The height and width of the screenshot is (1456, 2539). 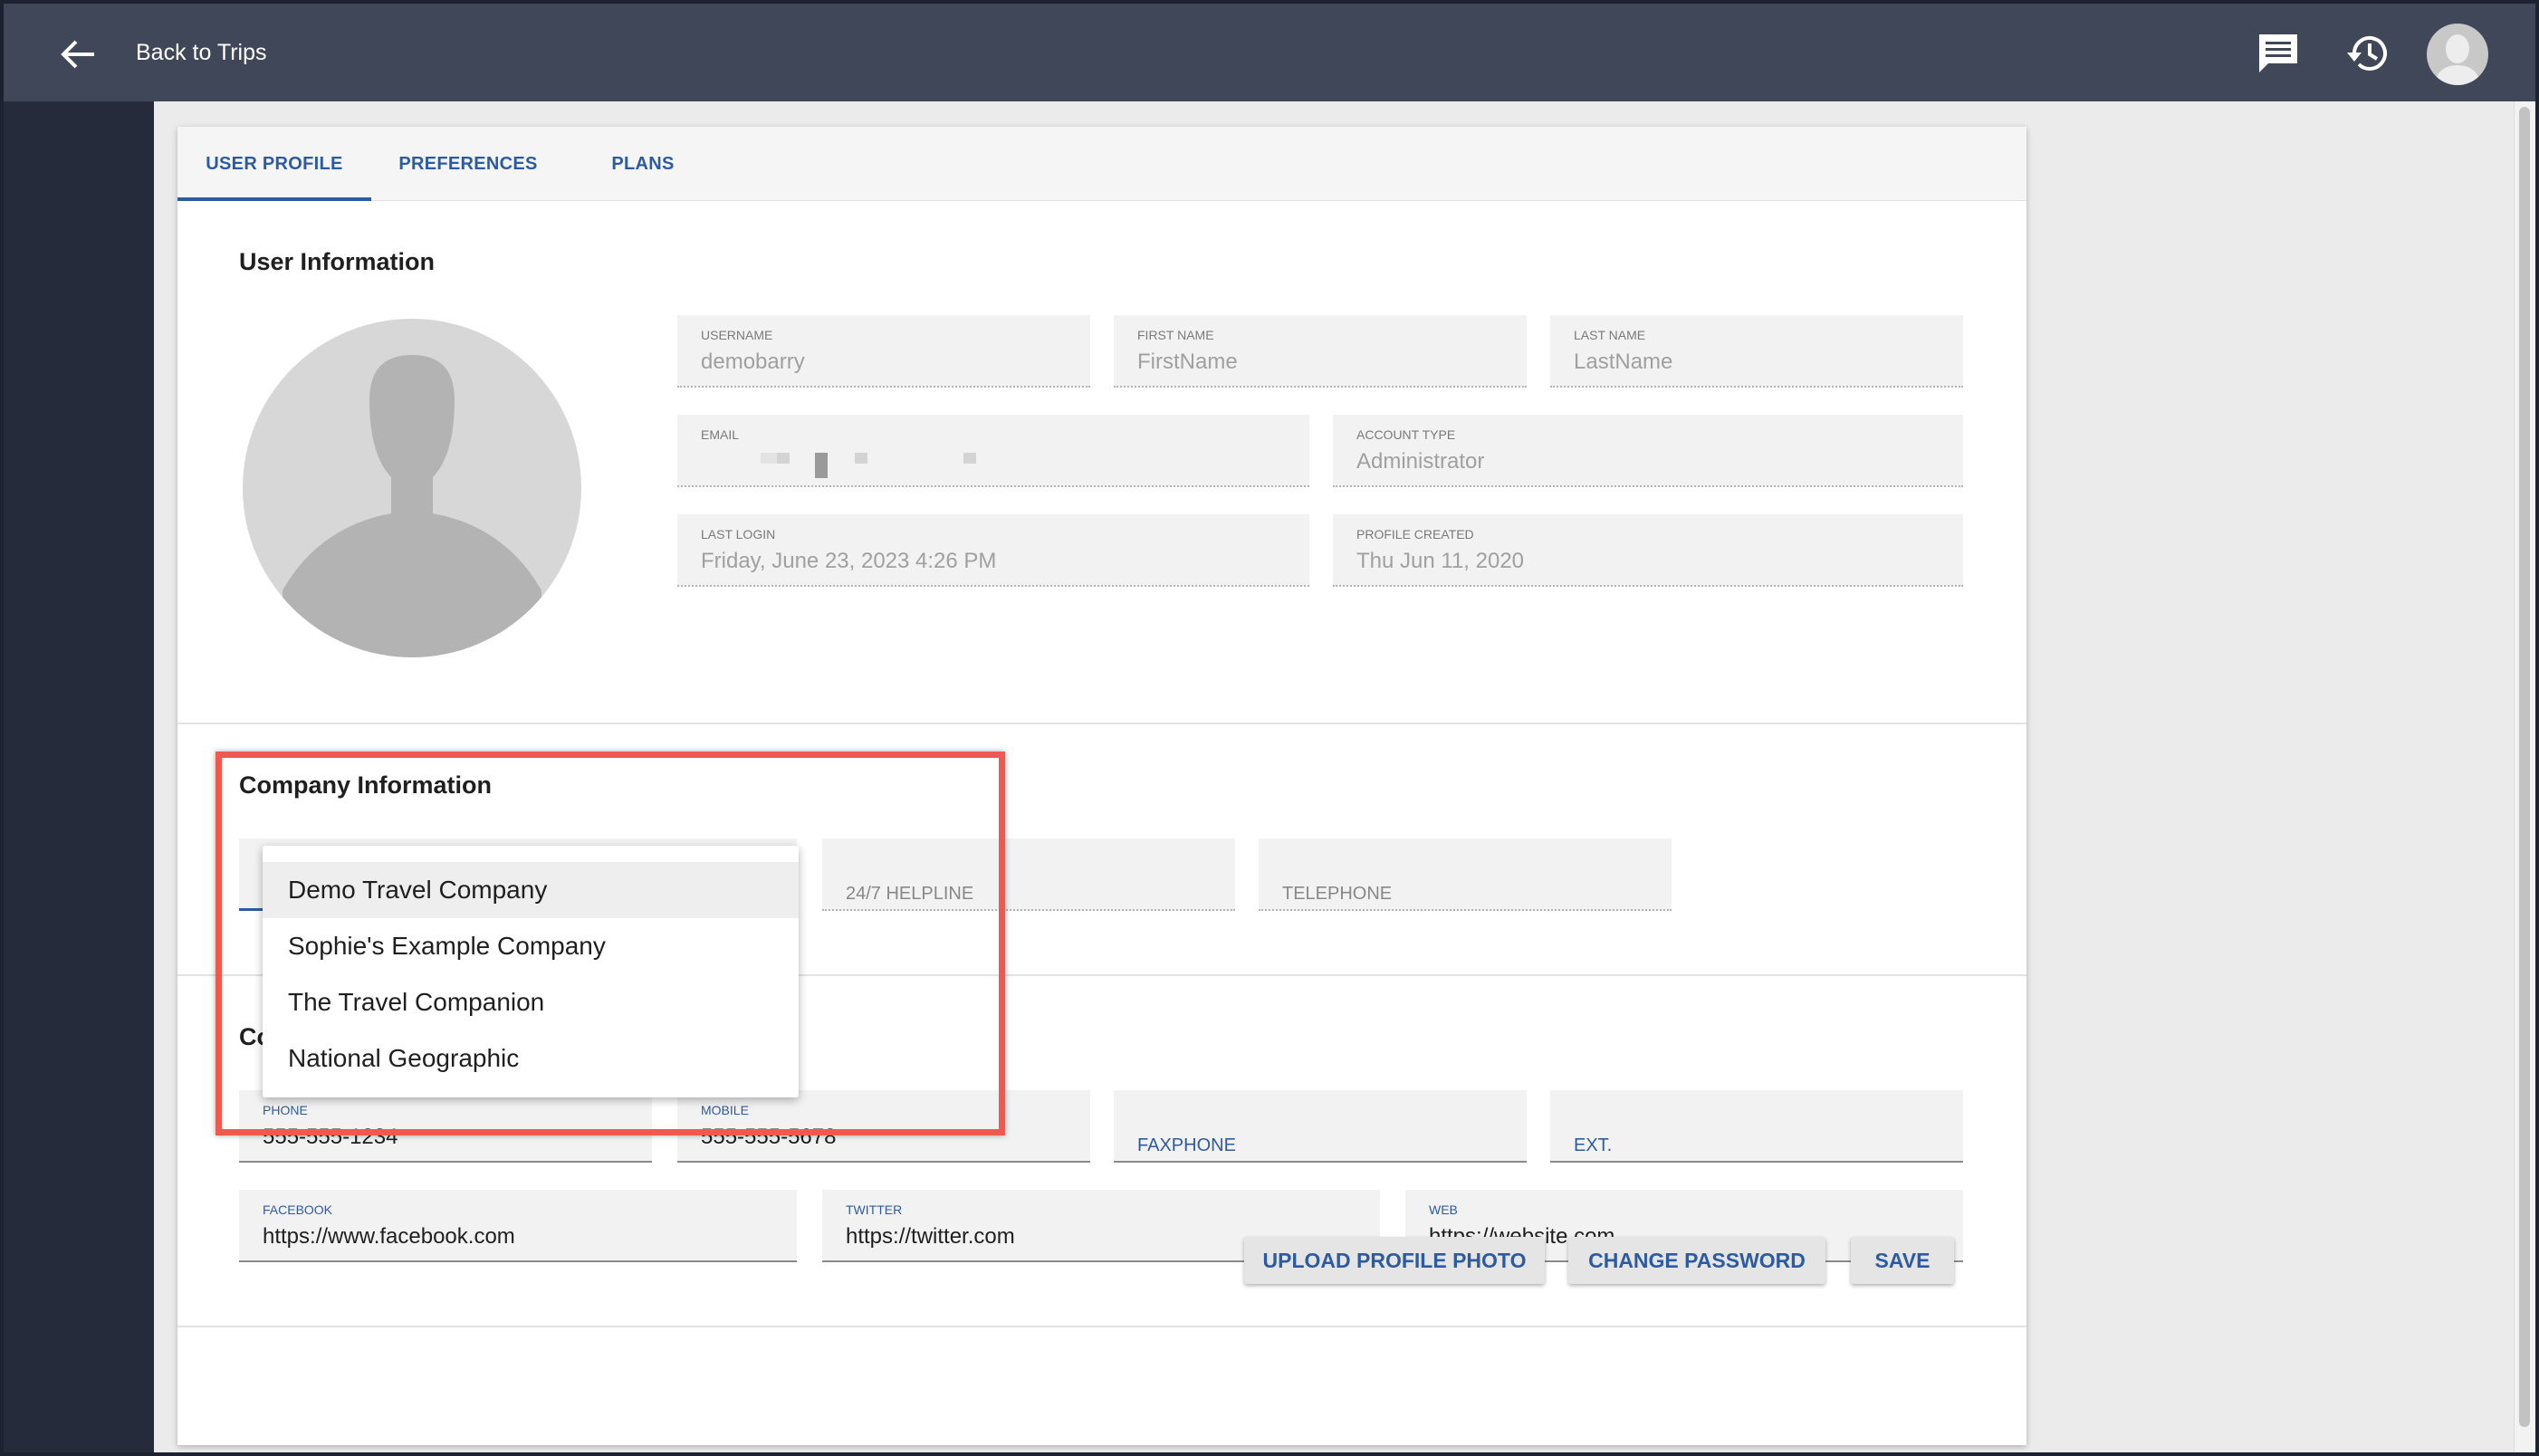 What do you see at coordinates (849, 561) in the screenshot?
I see `last-login-value: Friday, June 23, 2023 4:26 PM` at bounding box center [849, 561].